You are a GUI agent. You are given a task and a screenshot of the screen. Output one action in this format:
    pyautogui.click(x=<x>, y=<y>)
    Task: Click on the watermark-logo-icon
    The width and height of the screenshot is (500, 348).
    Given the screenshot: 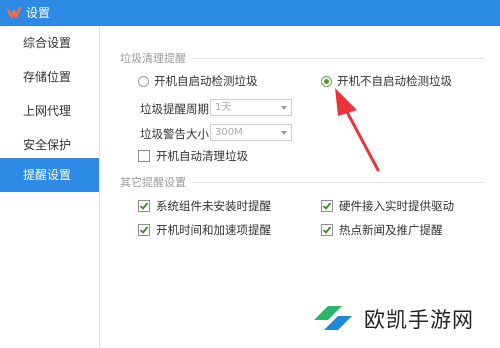 What is the action you would take?
    pyautogui.click(x=333, y=318)
    